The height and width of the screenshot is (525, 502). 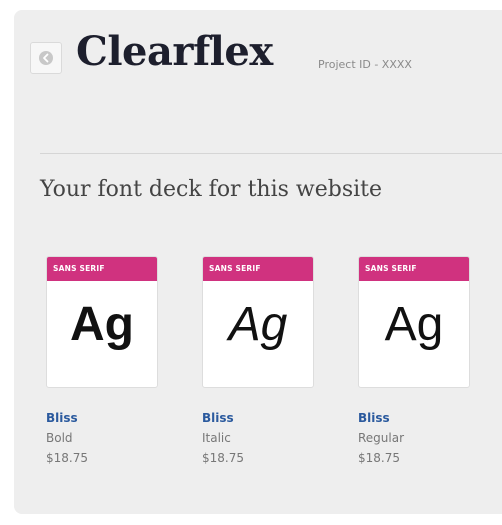 What do you see at coordinates (271, 153) in the screenshot?
I see `header-divider` at bounding box center [271, 153].